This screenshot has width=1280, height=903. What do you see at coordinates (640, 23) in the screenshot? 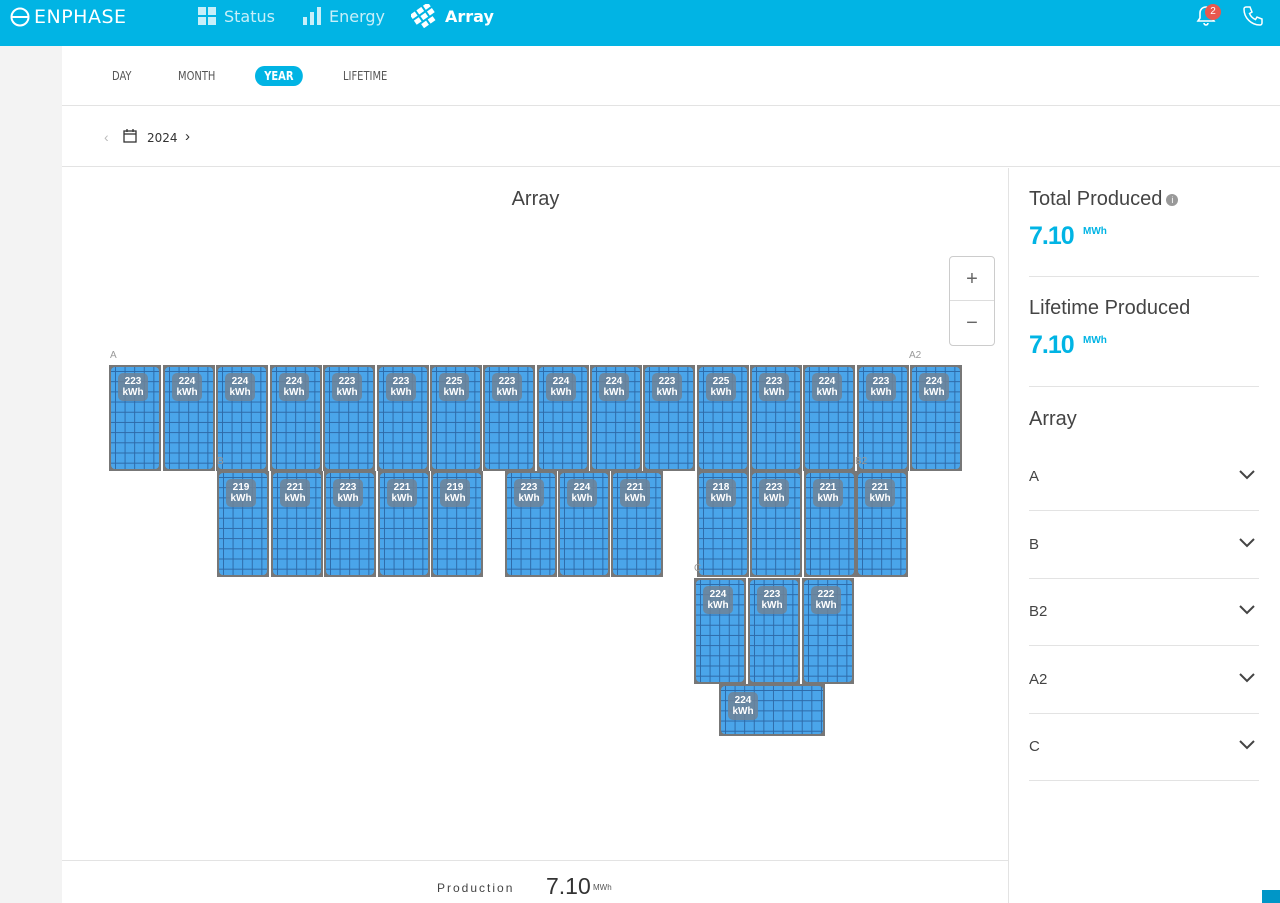
I see `top-bar: ENPHASE Status Energy Array 2` at bounding box center [640, 23].